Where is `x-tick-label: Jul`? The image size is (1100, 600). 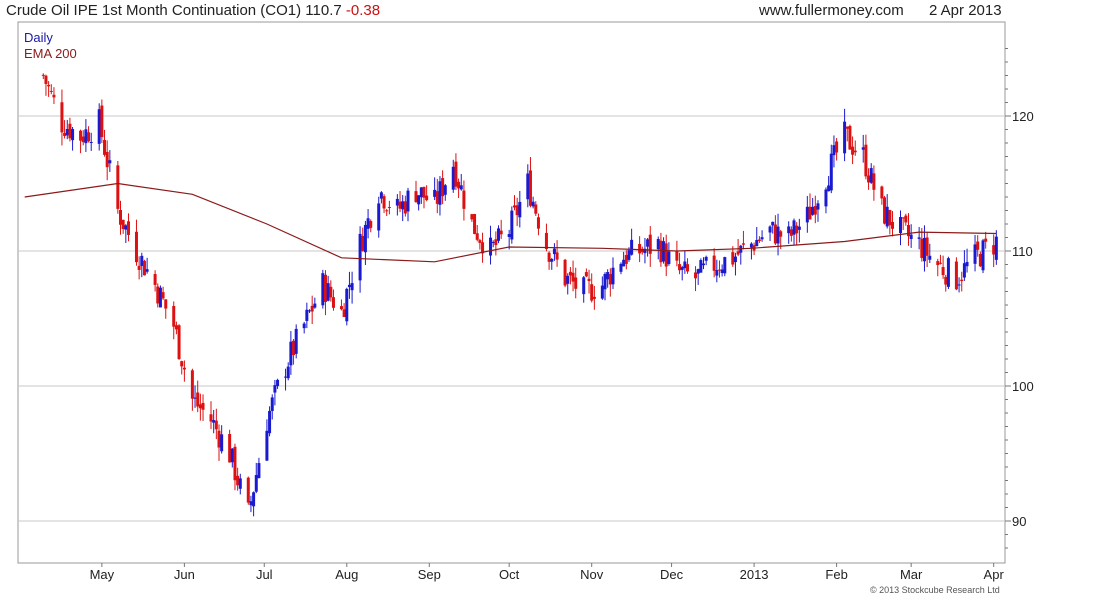 x-tick-label: Jul is located at coordinates (264, 574).